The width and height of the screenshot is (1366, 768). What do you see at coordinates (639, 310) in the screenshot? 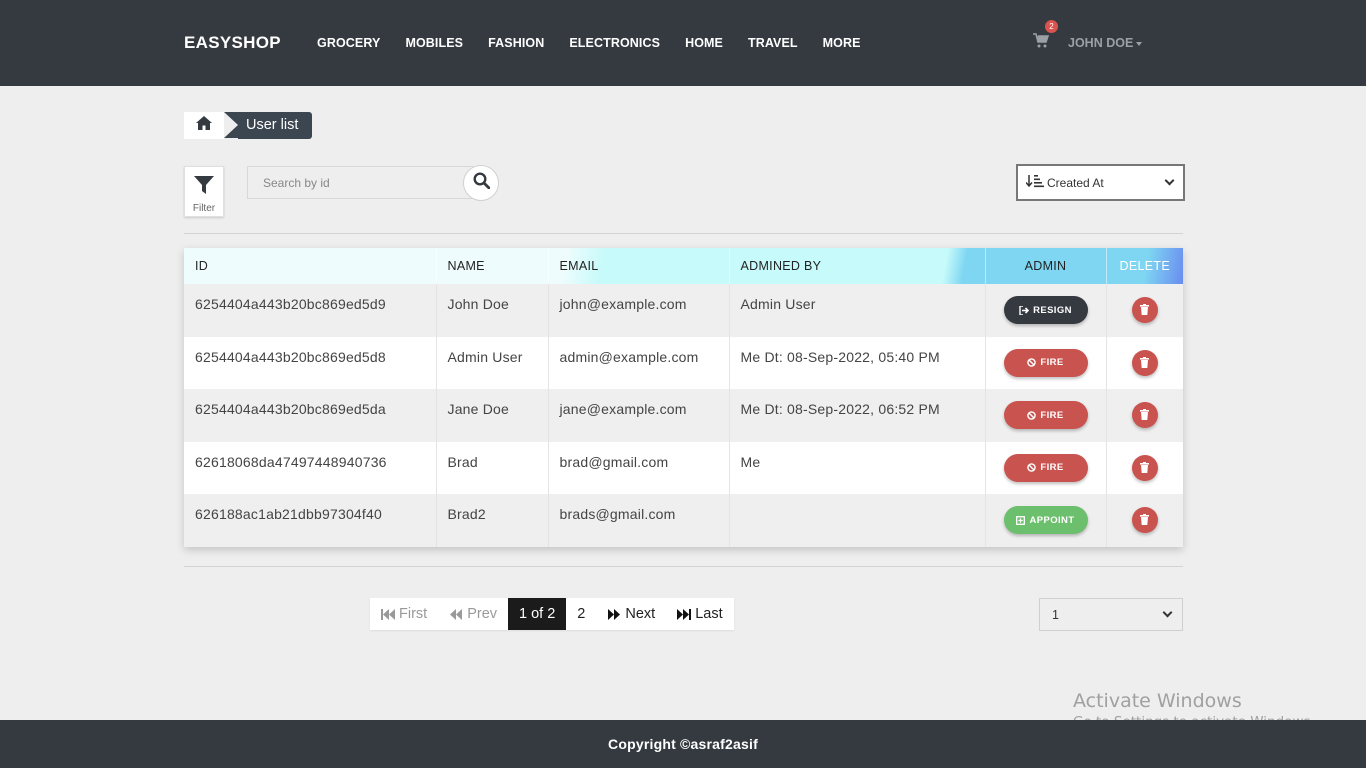
I see `cell-email: john@example.com` at bounding box center [639, 310].